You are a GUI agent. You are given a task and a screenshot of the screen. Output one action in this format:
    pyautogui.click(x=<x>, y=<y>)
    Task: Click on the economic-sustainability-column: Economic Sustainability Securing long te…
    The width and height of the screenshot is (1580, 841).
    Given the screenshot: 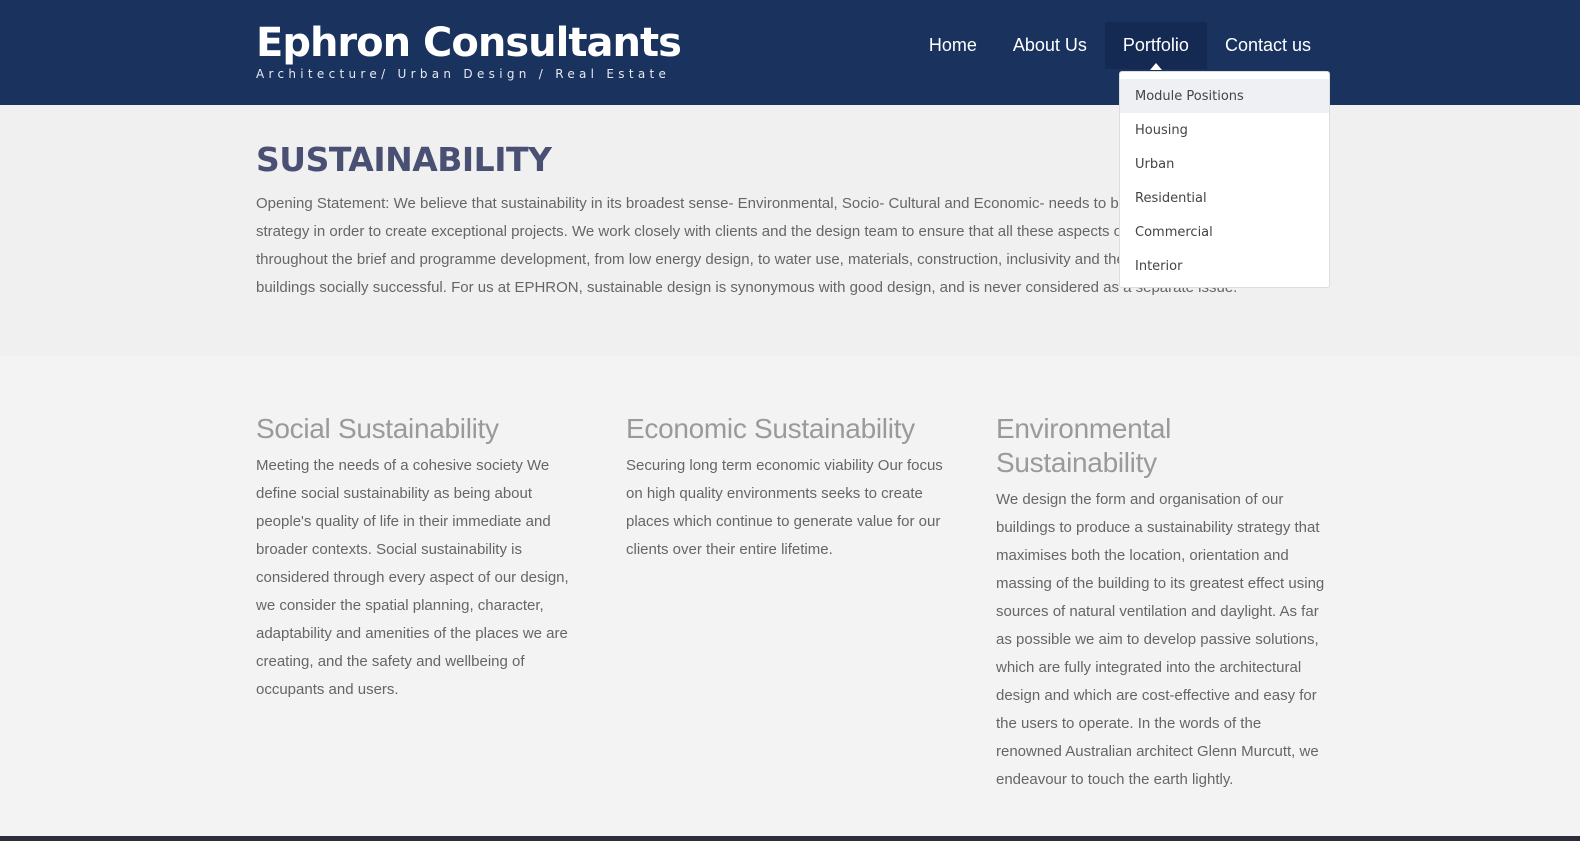 What is the action you would take?
    pyautogui.click(x=791, y=488)
    